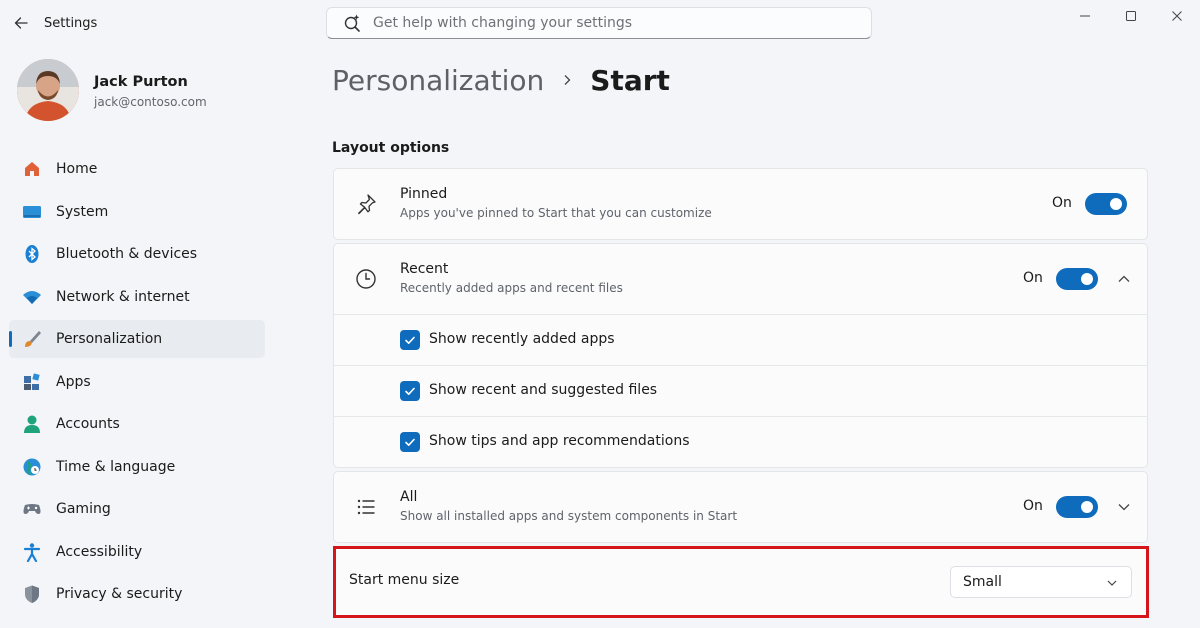  What do you see at coordinates (404, 580) in the screenshot?
I see `start-menu-size-label: Start menu size` at bounding box center [404, 580].